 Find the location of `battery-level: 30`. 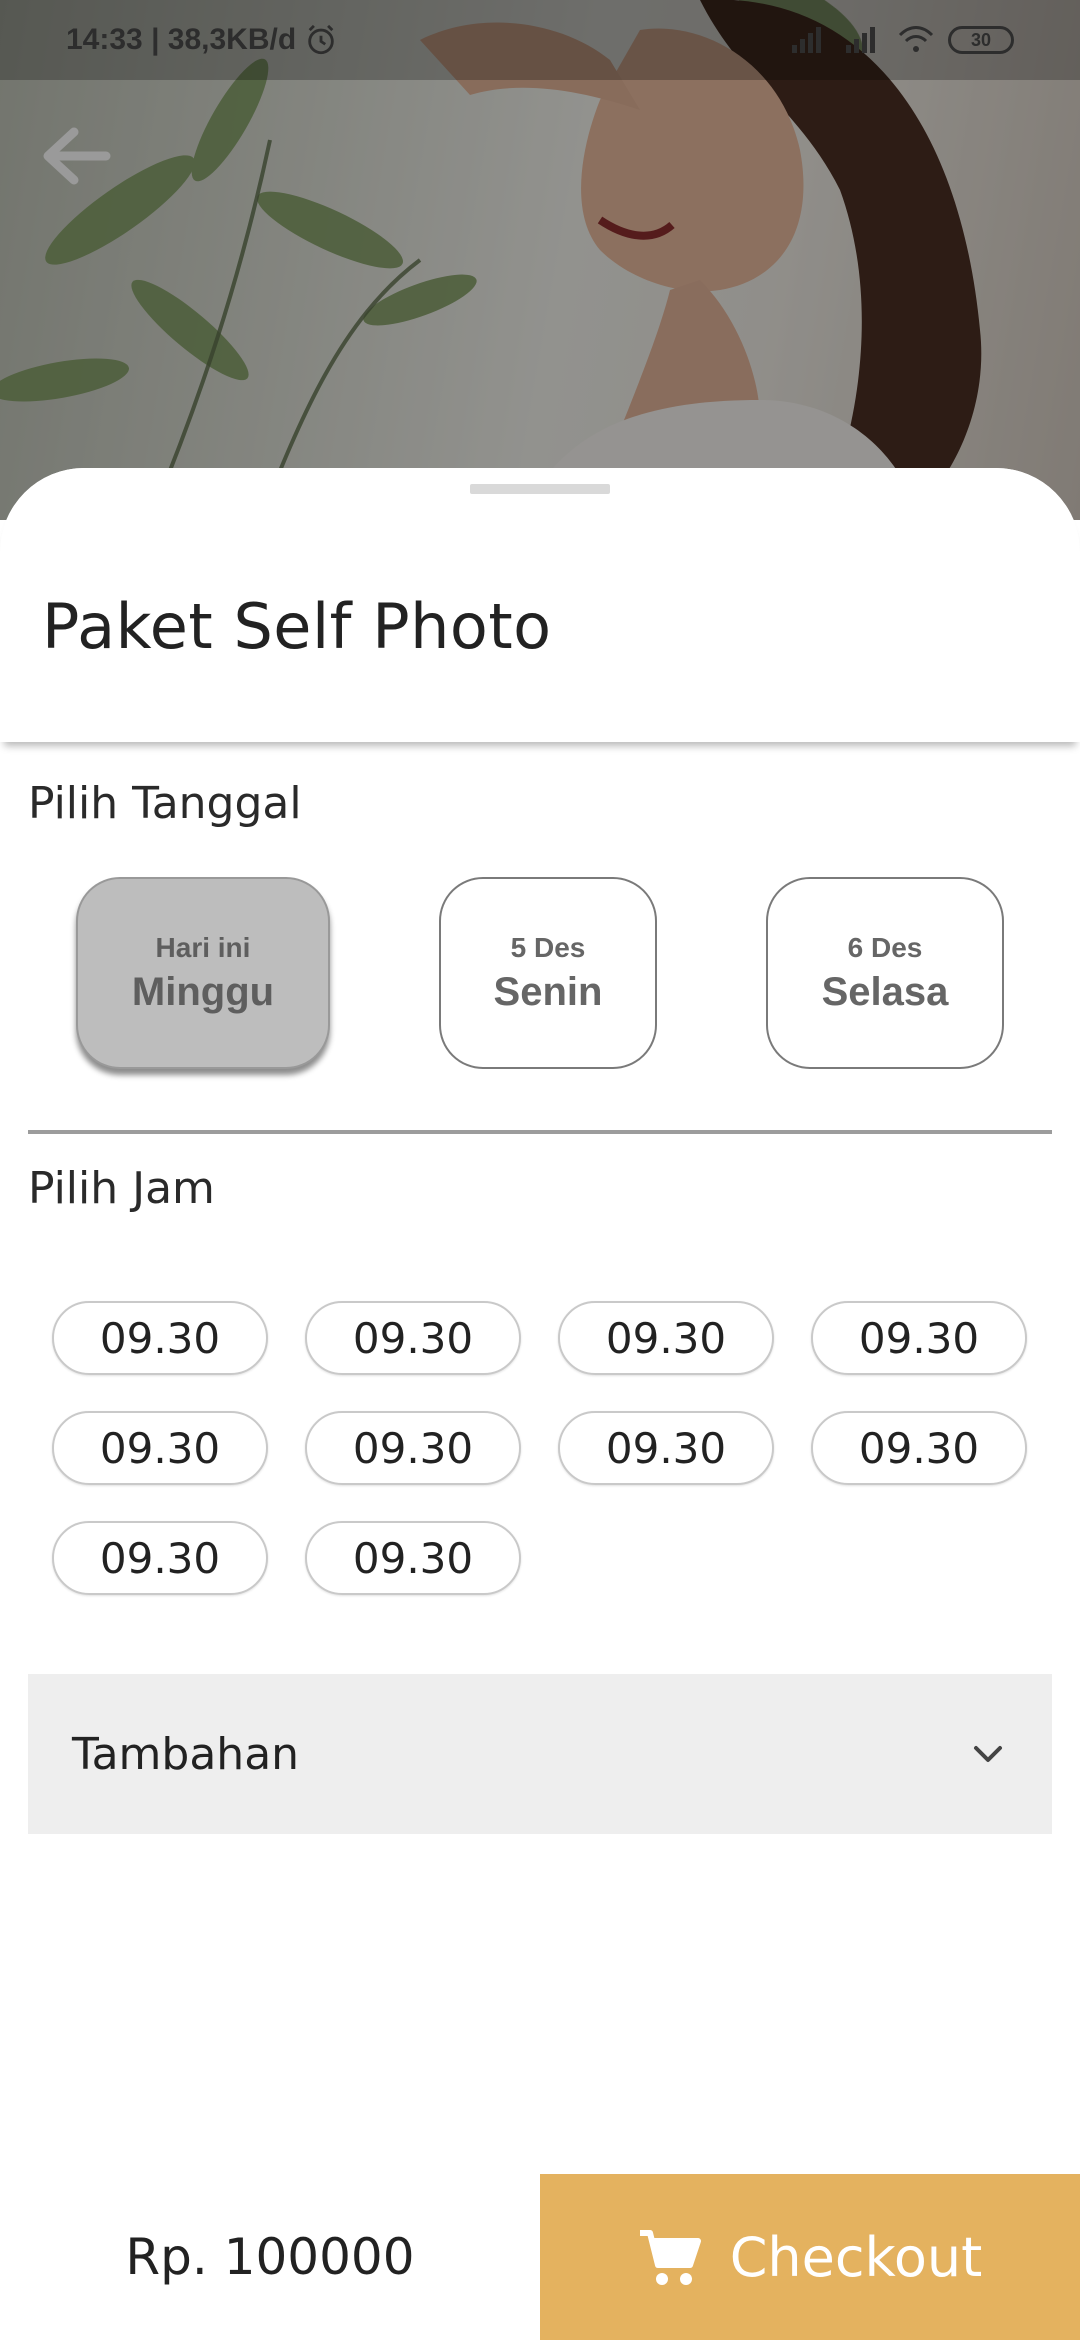

battery-level: 30 is located at coordinates (981, 39).